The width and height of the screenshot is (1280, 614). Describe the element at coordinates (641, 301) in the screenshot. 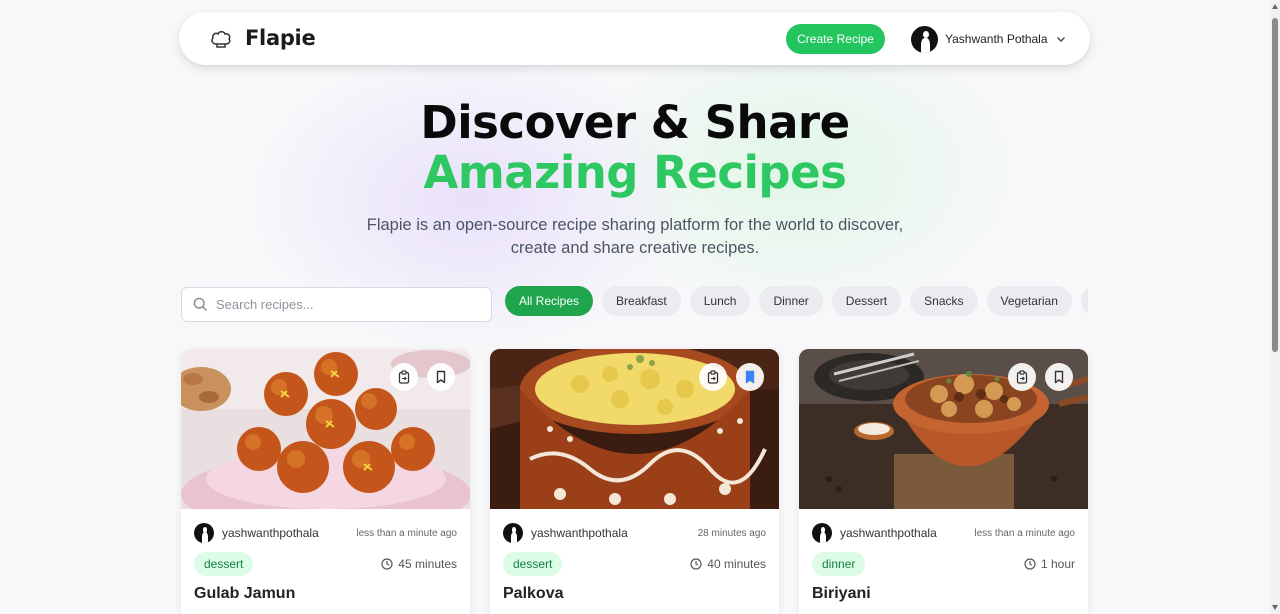

I see `filter-chip-breakfast: Breakfast` at that location.